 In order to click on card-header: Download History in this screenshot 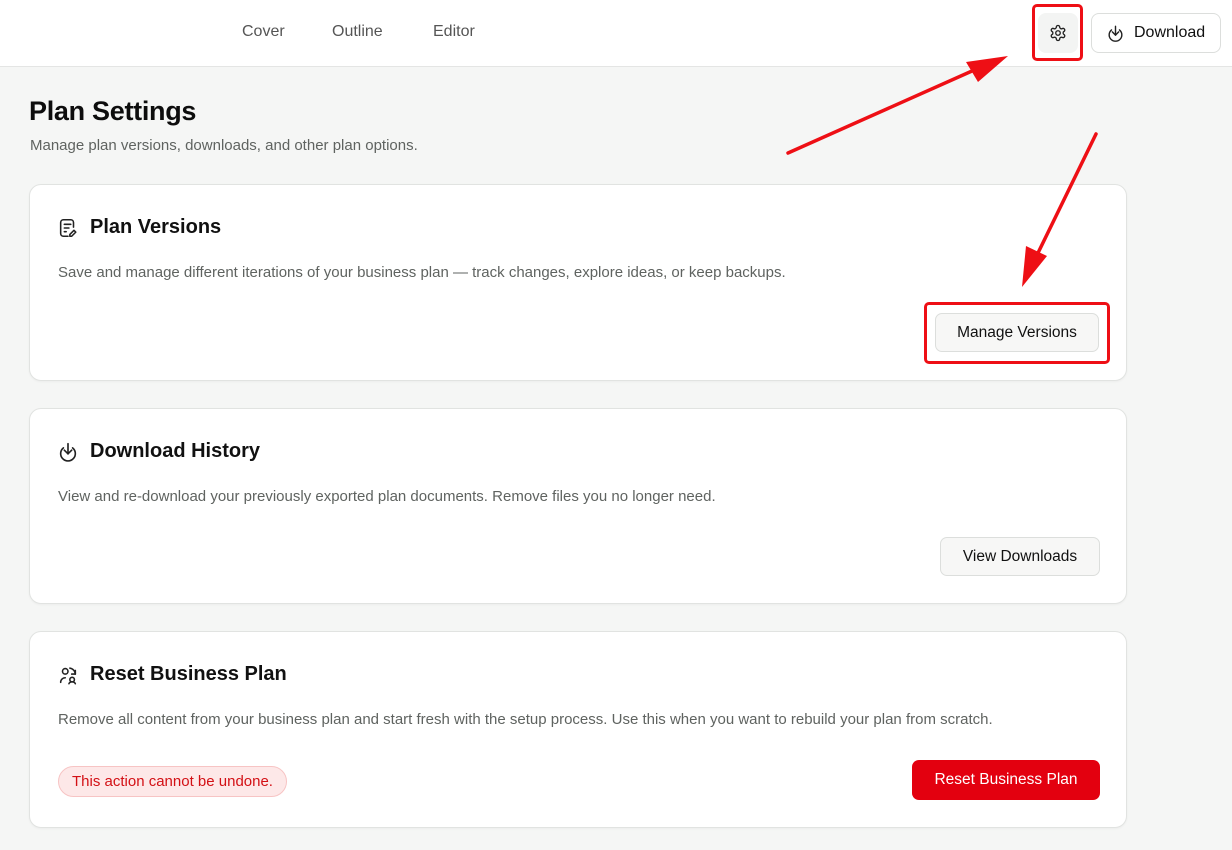, I will do `click(158, 451)`.